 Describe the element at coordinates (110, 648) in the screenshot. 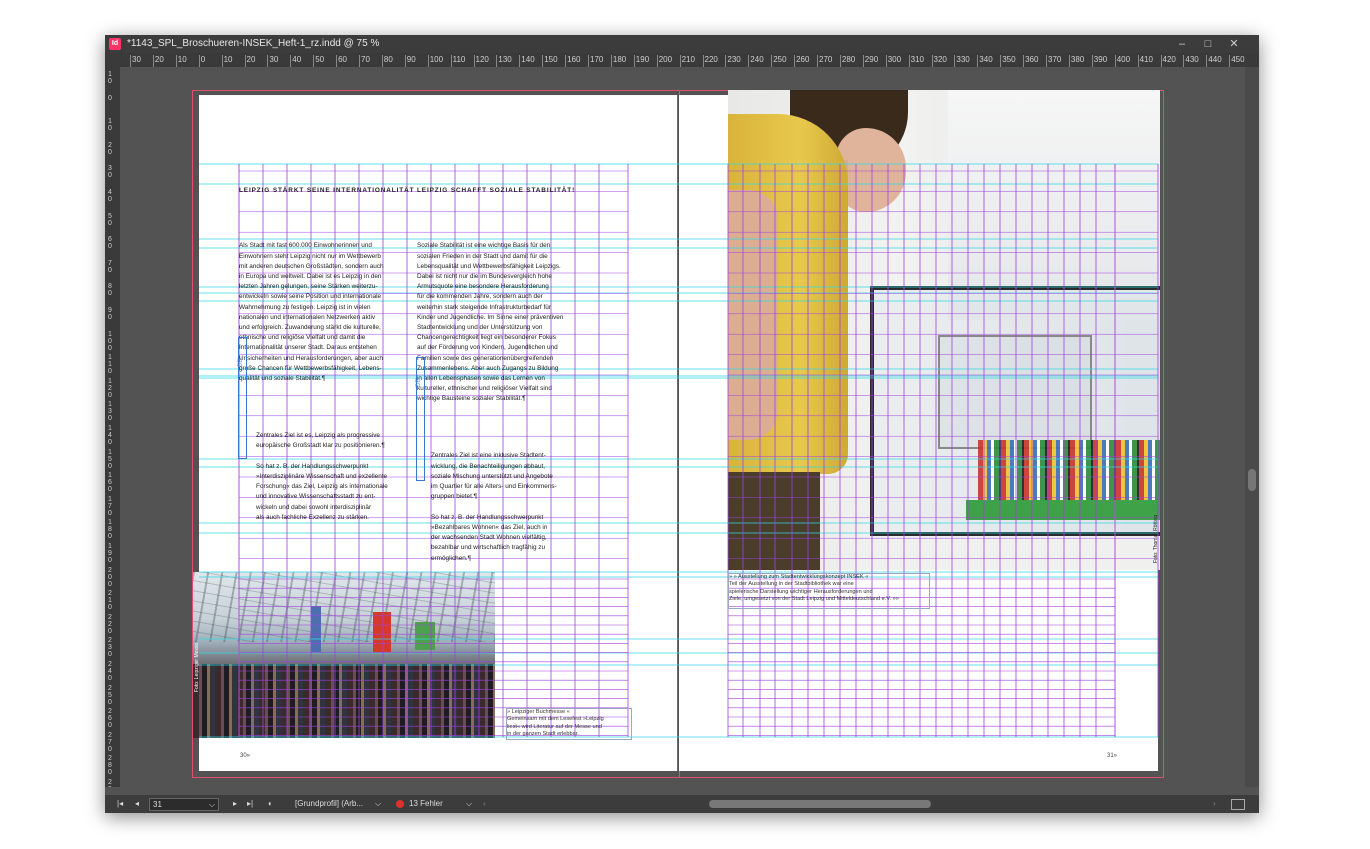

I see `ruler-label: 230` at that location.